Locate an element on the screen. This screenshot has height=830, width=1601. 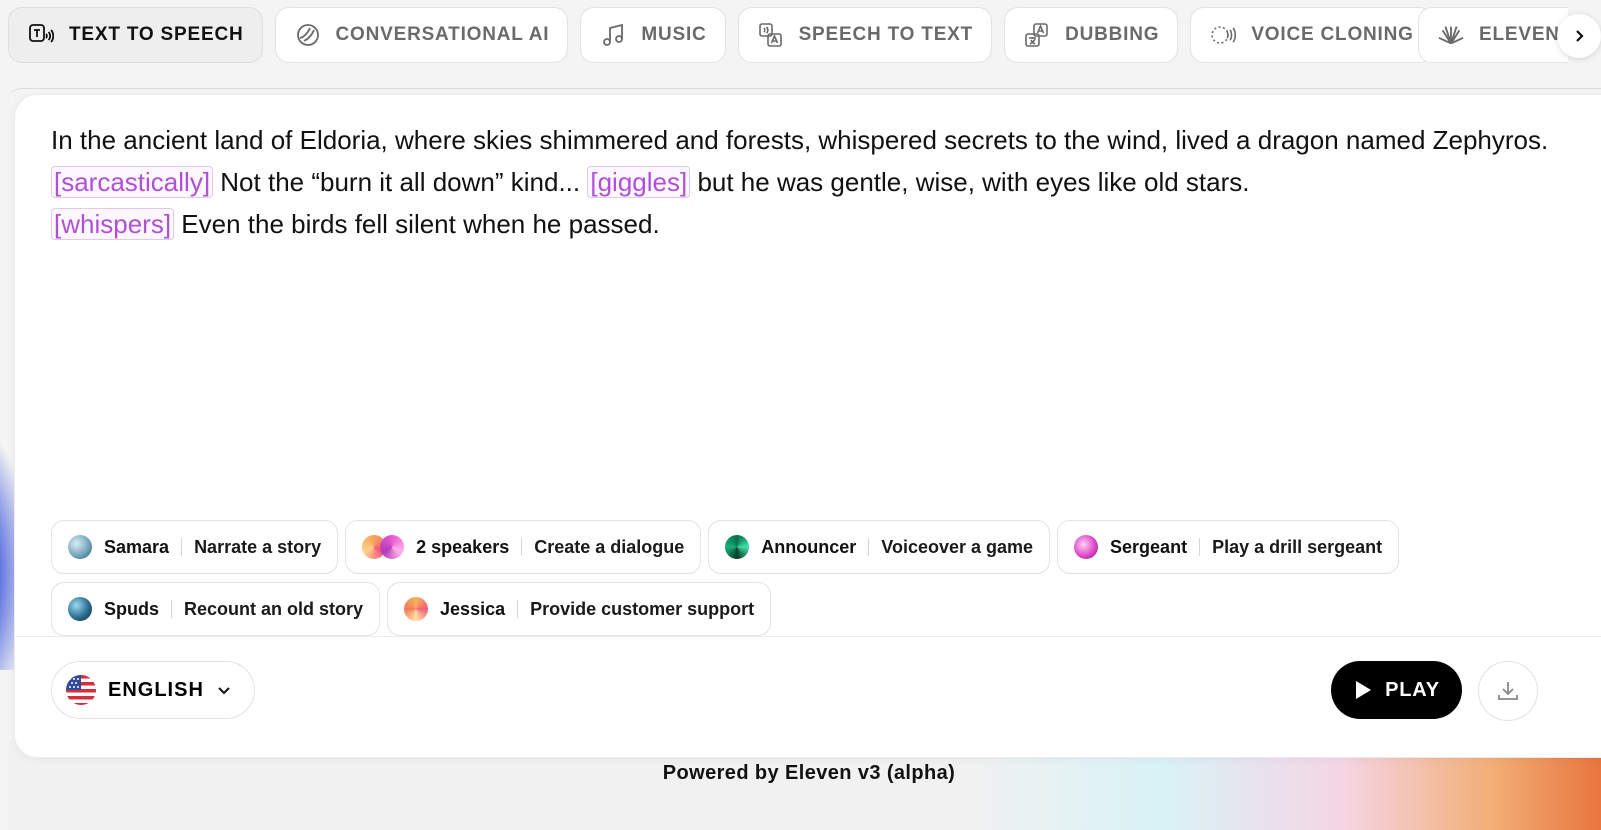
tab-label: CONVERSATIONAL AI is located at coordinates (442, 34).